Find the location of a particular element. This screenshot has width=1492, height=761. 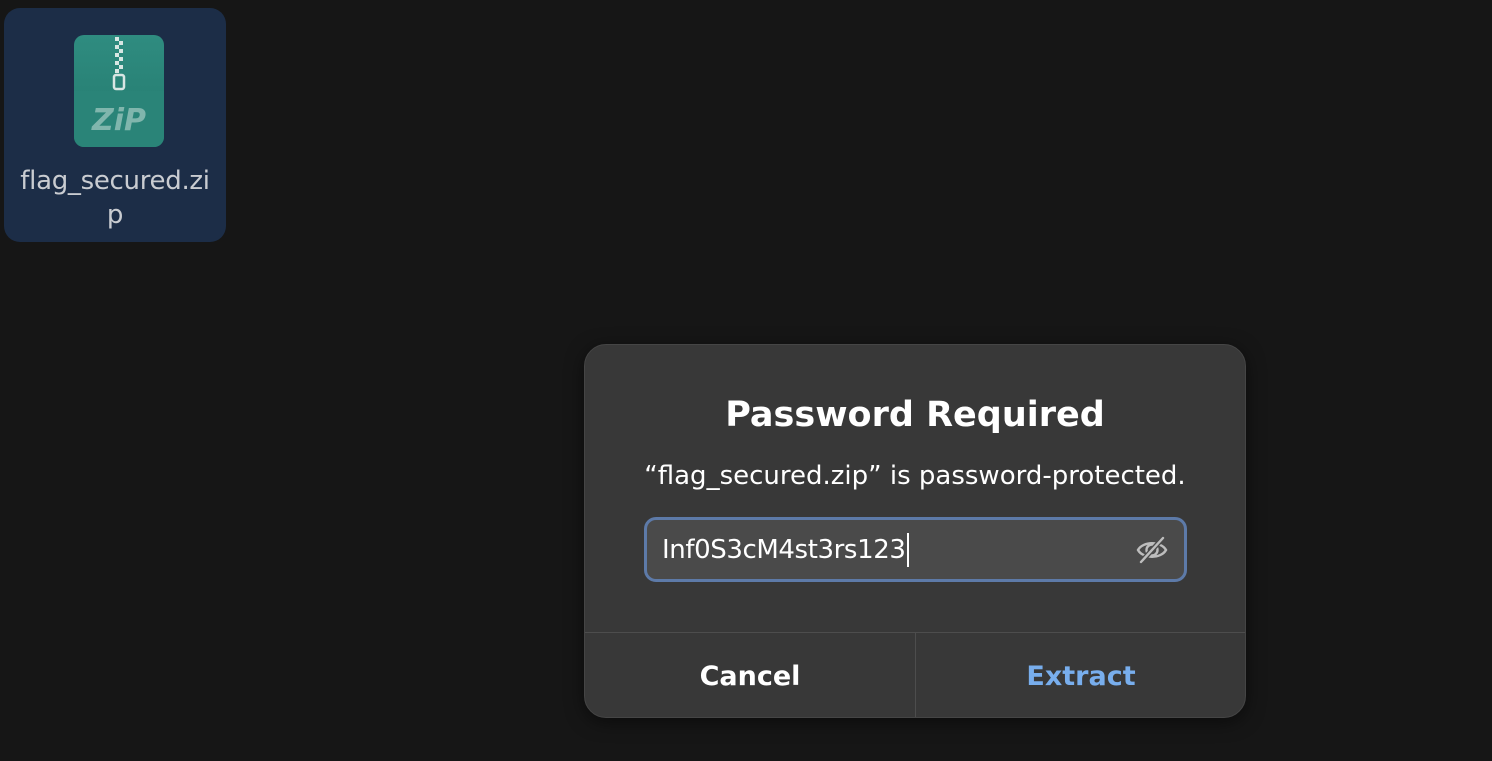

dialog-title: Password Required is located at coordinates (915, 415).